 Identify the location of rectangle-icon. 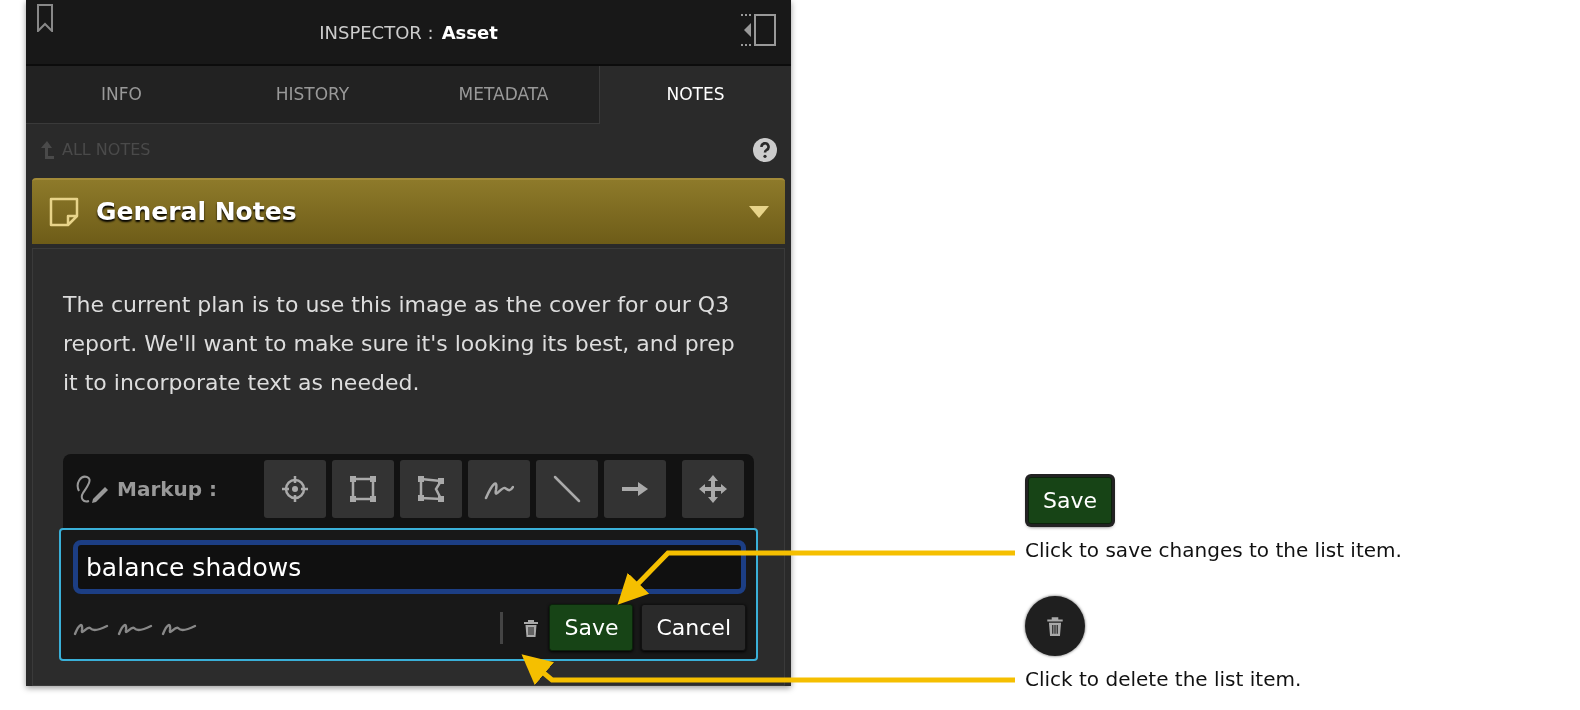
(363, 489).